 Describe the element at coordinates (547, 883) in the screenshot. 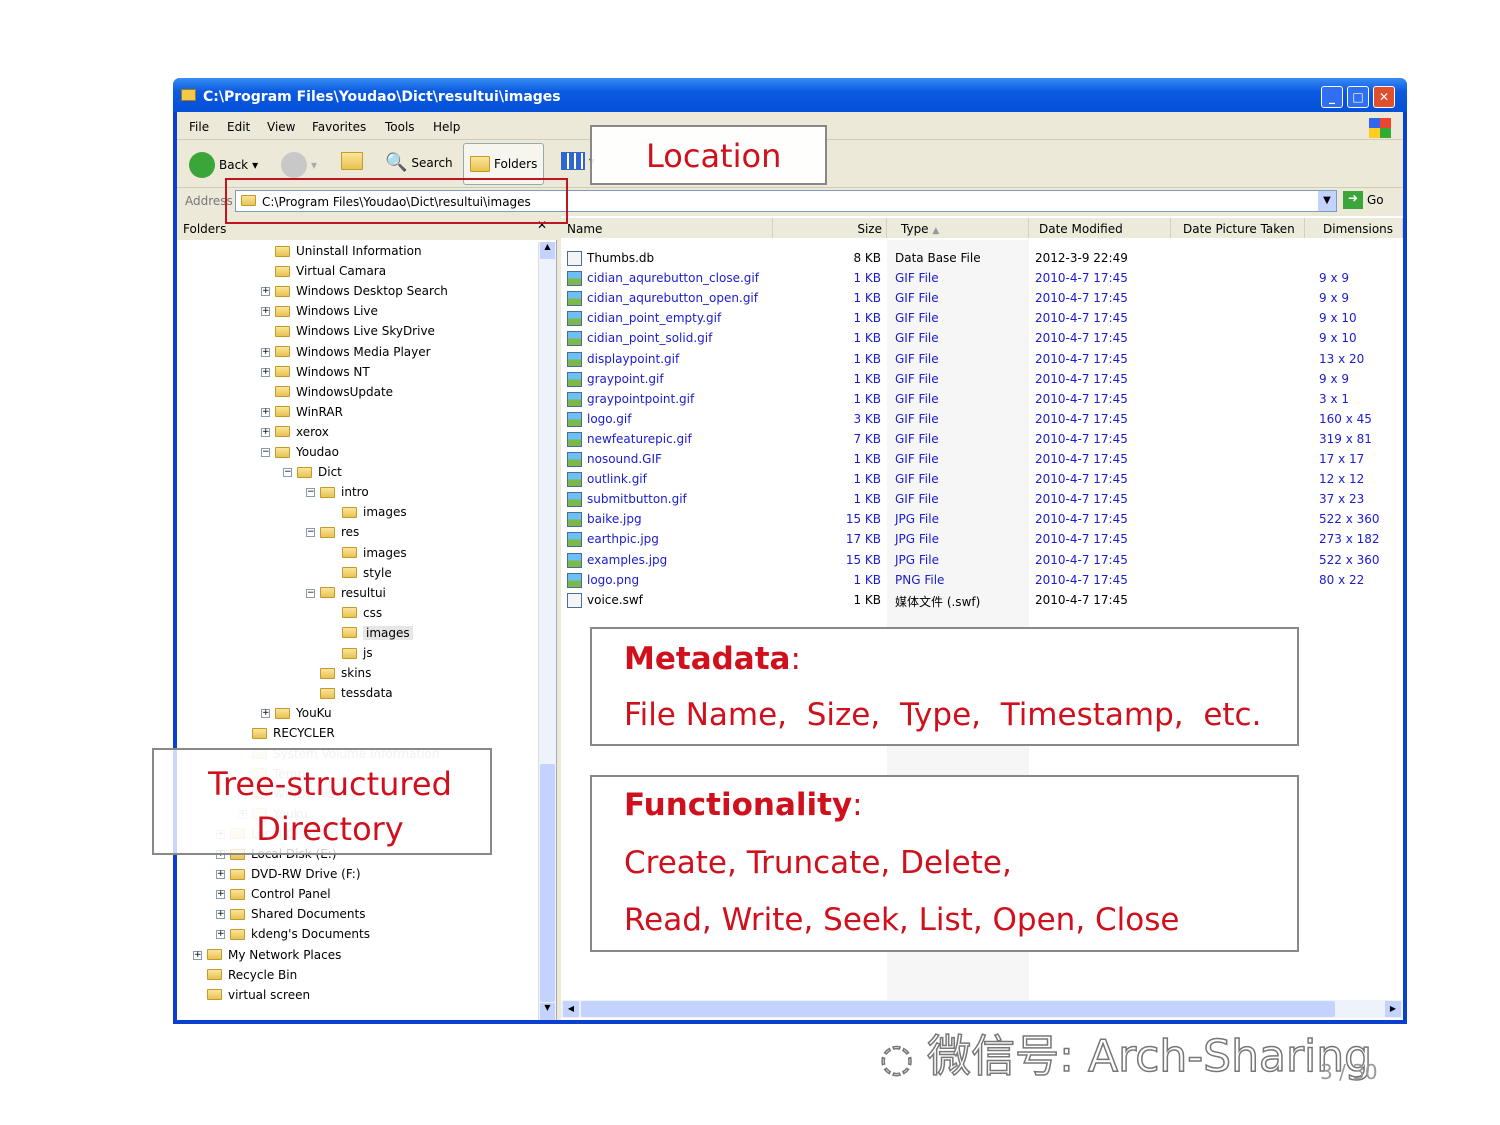

I see `tree-scroll-thumb` at that location.